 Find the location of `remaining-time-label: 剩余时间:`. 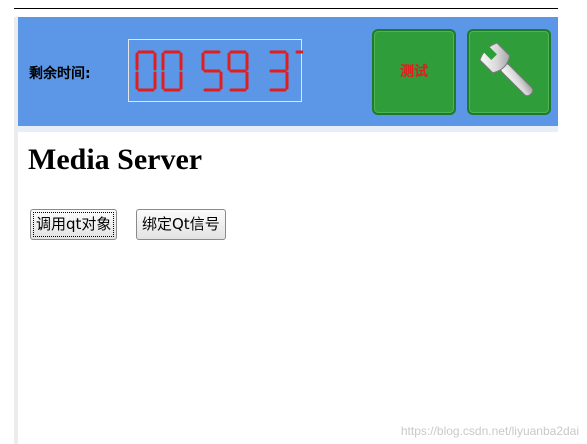

remaining-time-label: 剩余时间: is located at coordinates (60, 74).